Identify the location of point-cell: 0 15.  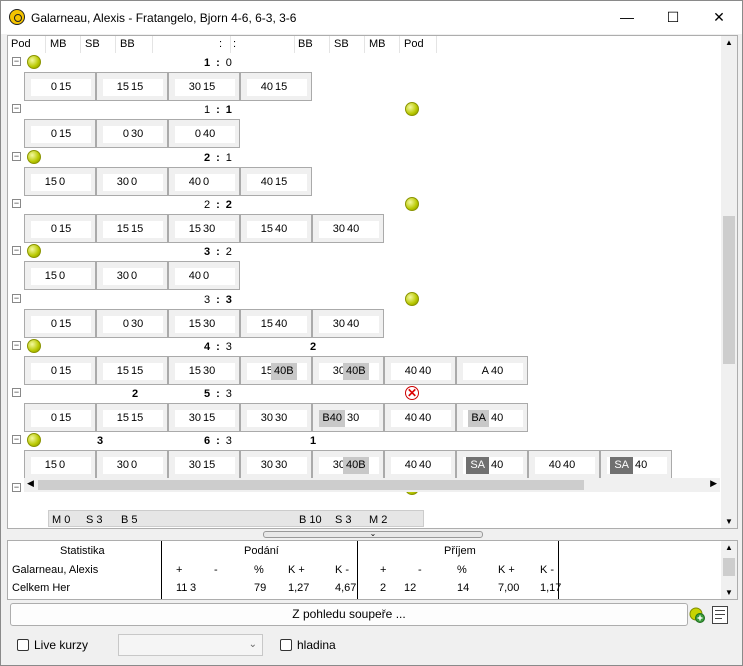
(60, 370).